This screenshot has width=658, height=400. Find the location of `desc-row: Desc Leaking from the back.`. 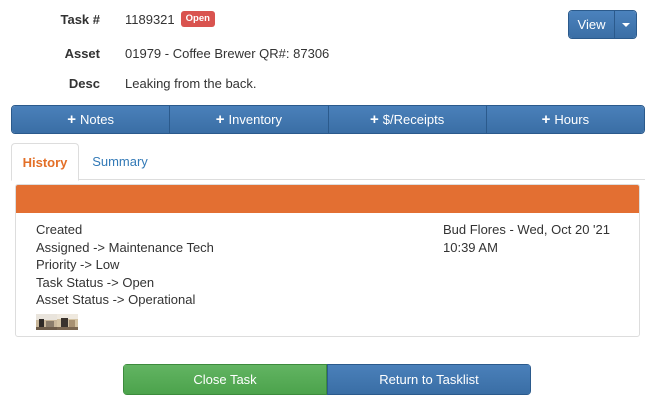

desc-row: Desc Leaking from the back. is located at coordinates (128, 83).